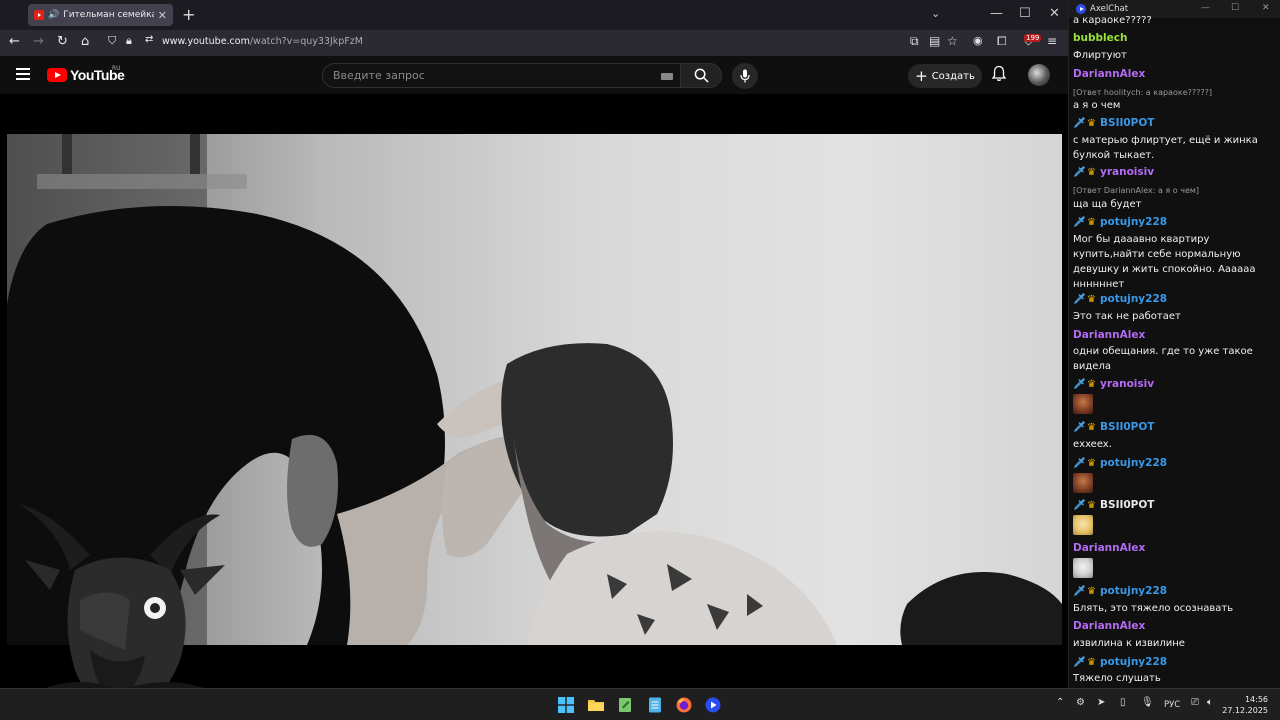 The width and height of the screenshot is (1280, 720). What do you see at coordinates (625, 705) in the screenshot?
I see `notepad-icon` at bounding box center [625, 705].